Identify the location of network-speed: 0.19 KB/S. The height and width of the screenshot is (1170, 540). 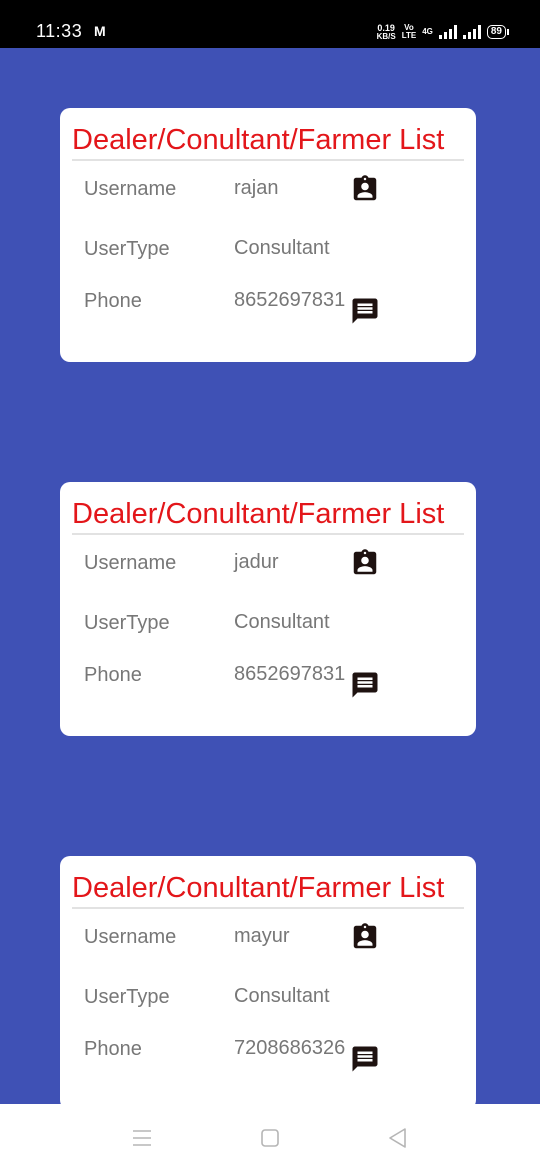
(386, 32).